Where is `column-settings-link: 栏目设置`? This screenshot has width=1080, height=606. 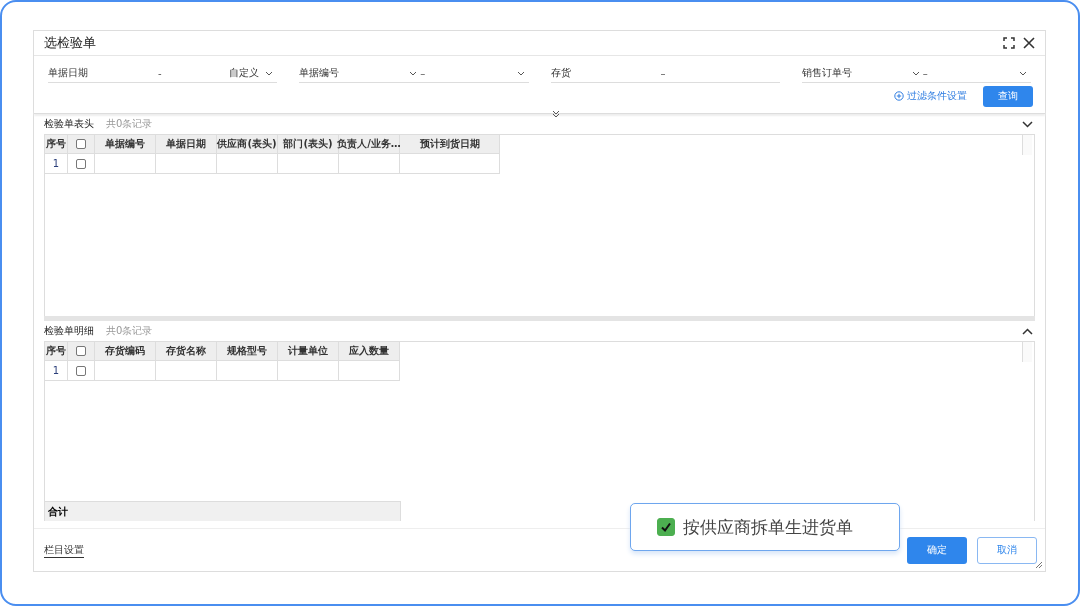 column-settings-link: 栏目设置 is located at coordinates (64, 550).